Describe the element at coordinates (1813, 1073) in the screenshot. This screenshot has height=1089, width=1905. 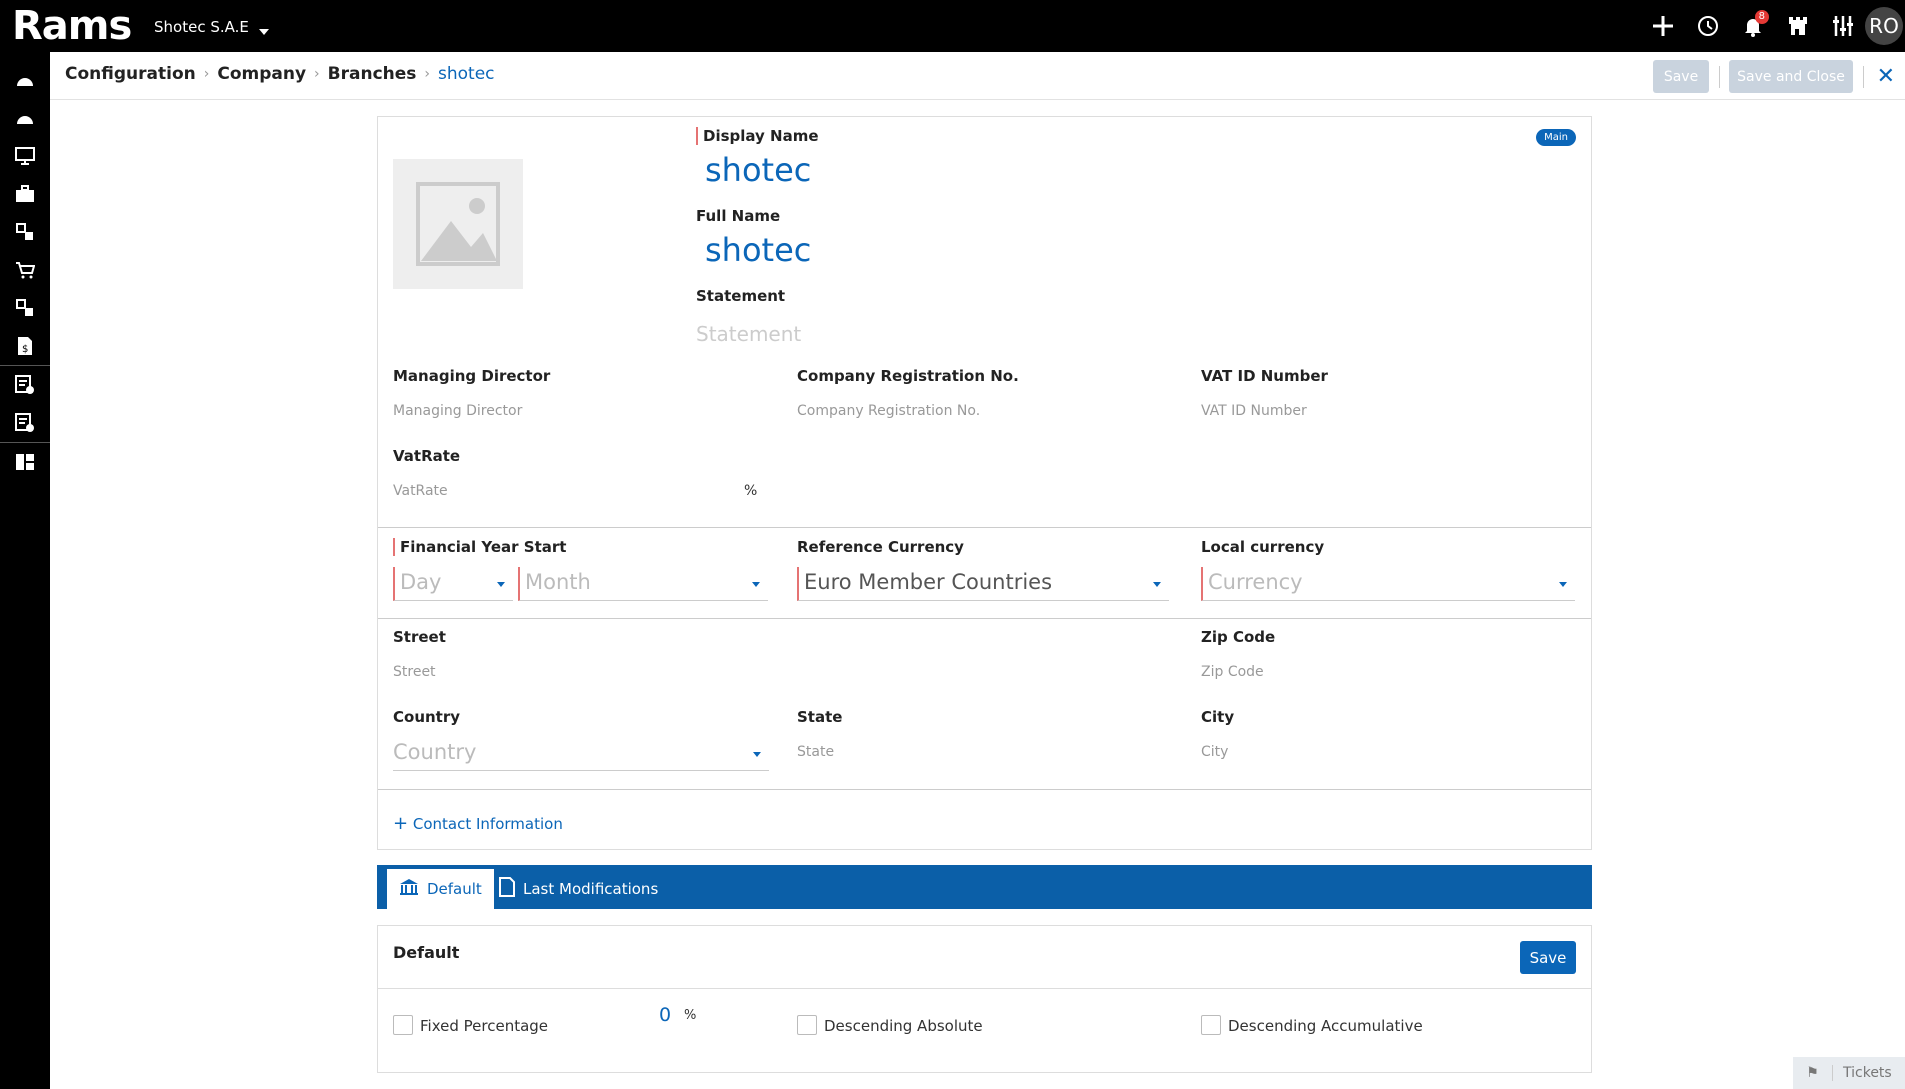
I see `flag-icon: ⚑` at that location.